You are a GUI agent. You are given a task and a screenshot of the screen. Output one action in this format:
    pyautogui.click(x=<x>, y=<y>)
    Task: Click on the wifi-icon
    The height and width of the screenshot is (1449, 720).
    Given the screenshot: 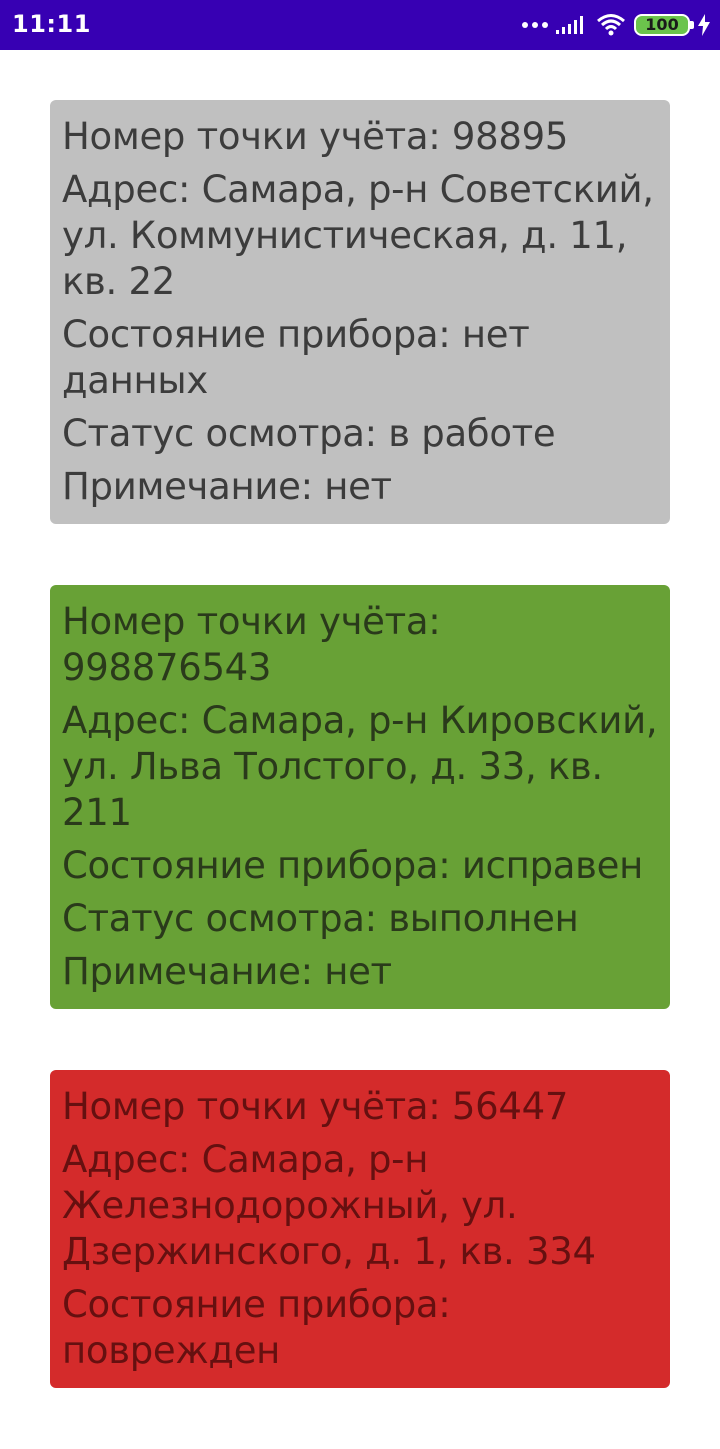 What is the action you would take?
    pyautogui.click(x=611, y=25)
    